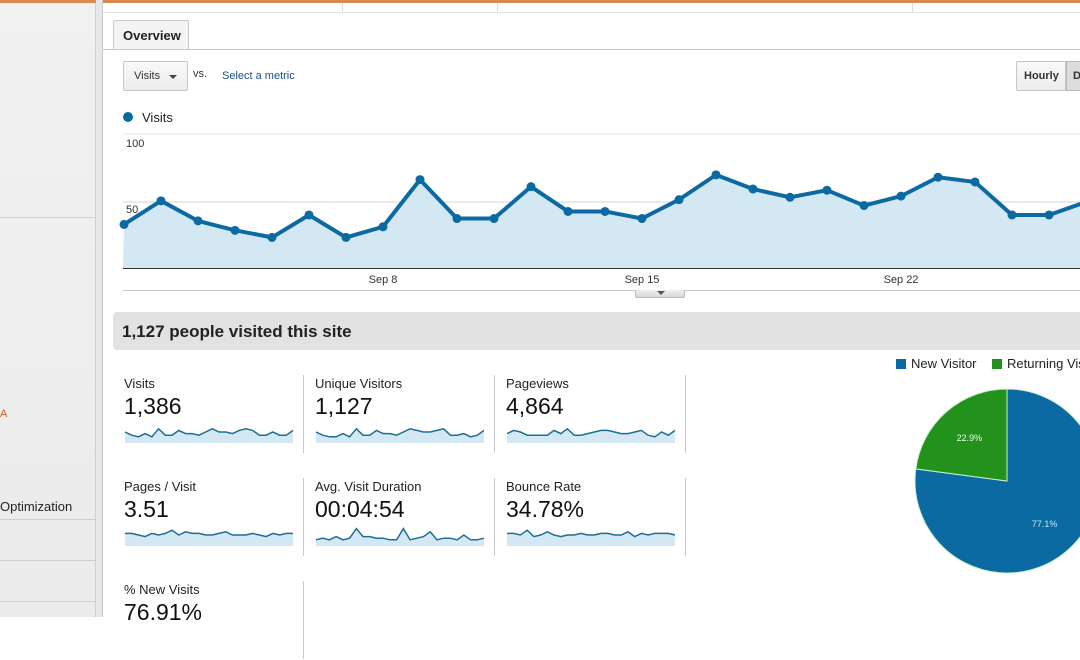 The height and width of the screenshot is (660, 1080). What do you see at coordinates (1045, 524) in the screenshot?
I see `pie-slice-label: 77.1%` at bounding box center [1045, 524].